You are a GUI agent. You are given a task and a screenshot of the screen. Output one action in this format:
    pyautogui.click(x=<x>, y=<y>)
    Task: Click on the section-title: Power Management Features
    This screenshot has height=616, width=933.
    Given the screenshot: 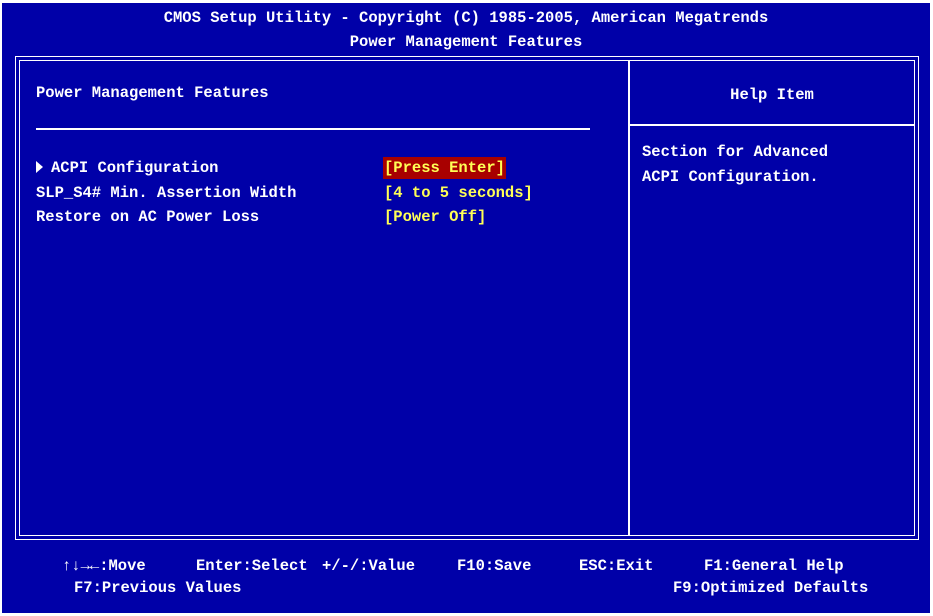 What is the action you would take?
    pyautogui.click(x=152, y=93)
    